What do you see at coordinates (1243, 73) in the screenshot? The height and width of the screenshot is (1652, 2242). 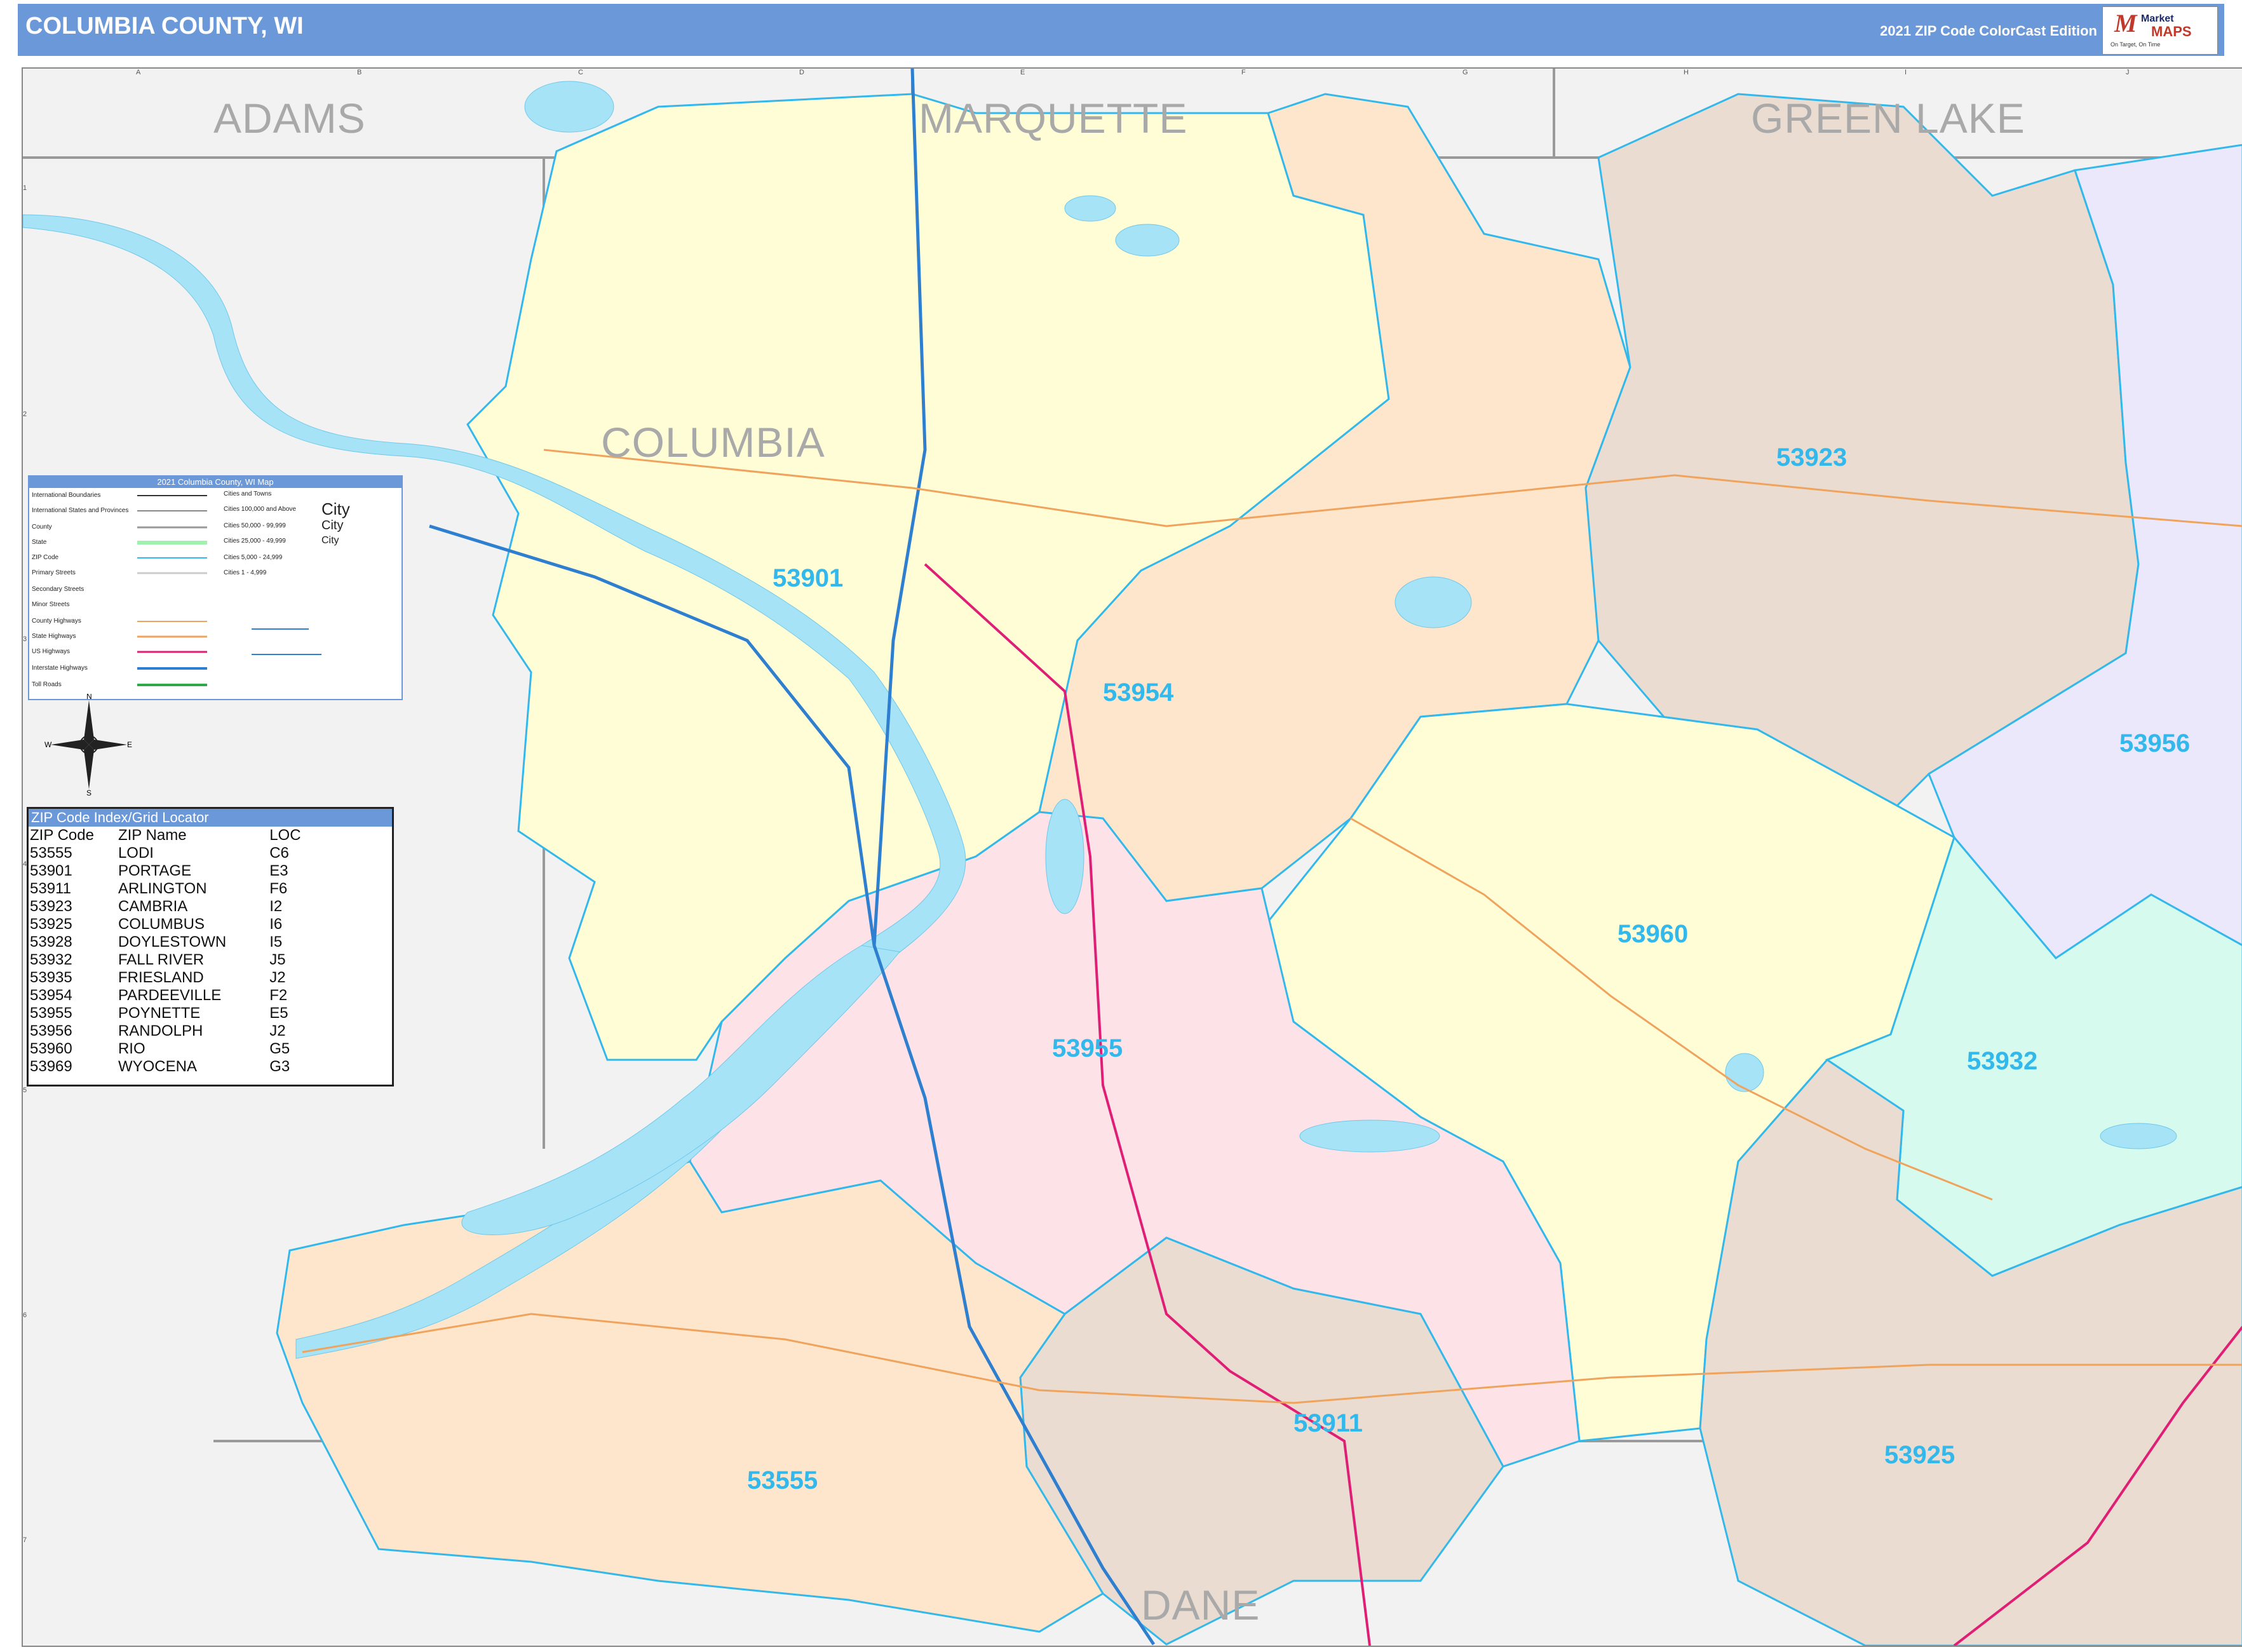 I see `grid-letter: F` at bounding box center [1243, 73].